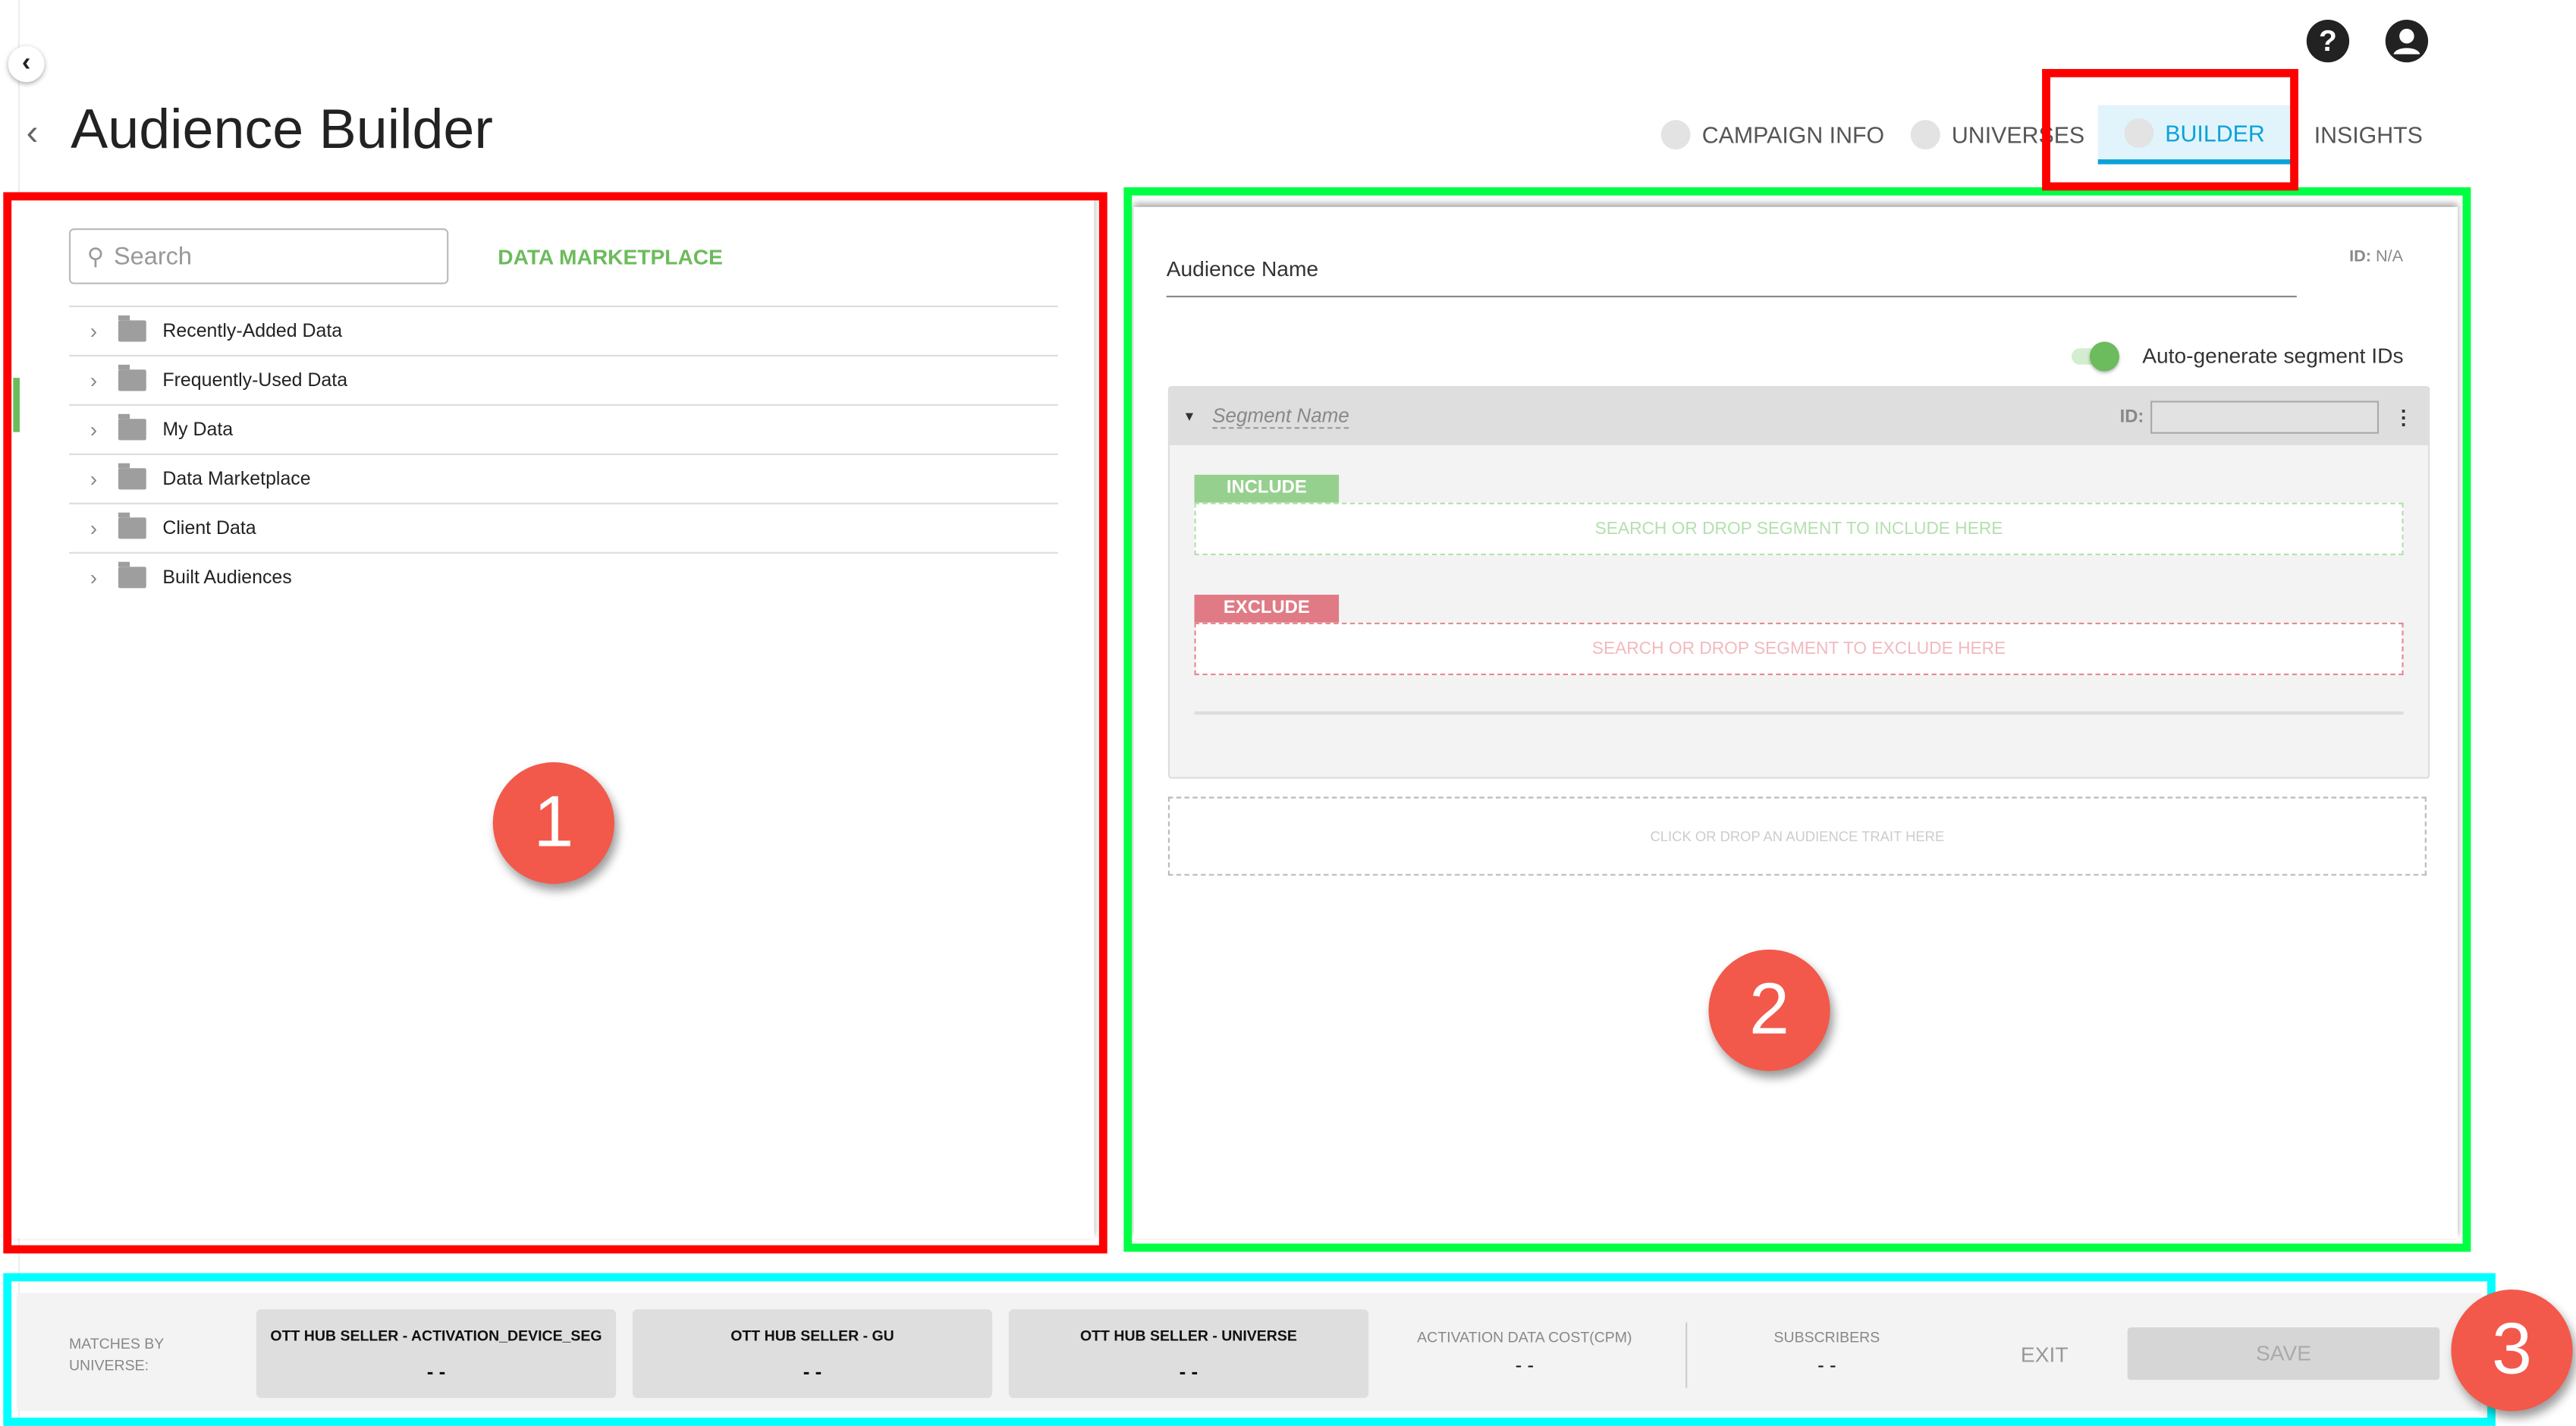 This screenshot has height=1426, width=2576. What do you see at coordinates (2045, 1354) in the screenshot?
I see `exit-button: EXIT` at bounding box center [2045, 1354].